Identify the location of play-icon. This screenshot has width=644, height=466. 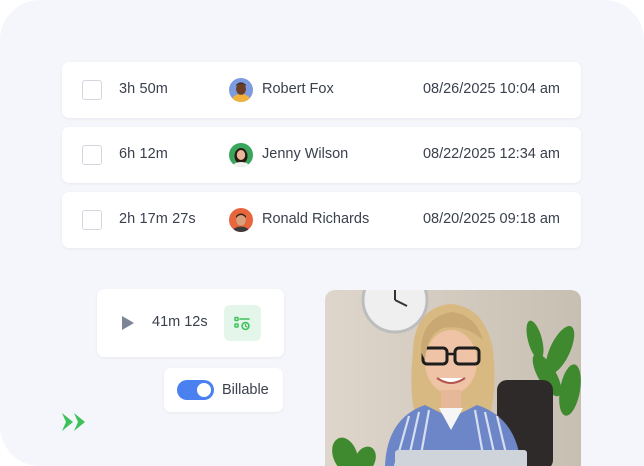
(128, 323).